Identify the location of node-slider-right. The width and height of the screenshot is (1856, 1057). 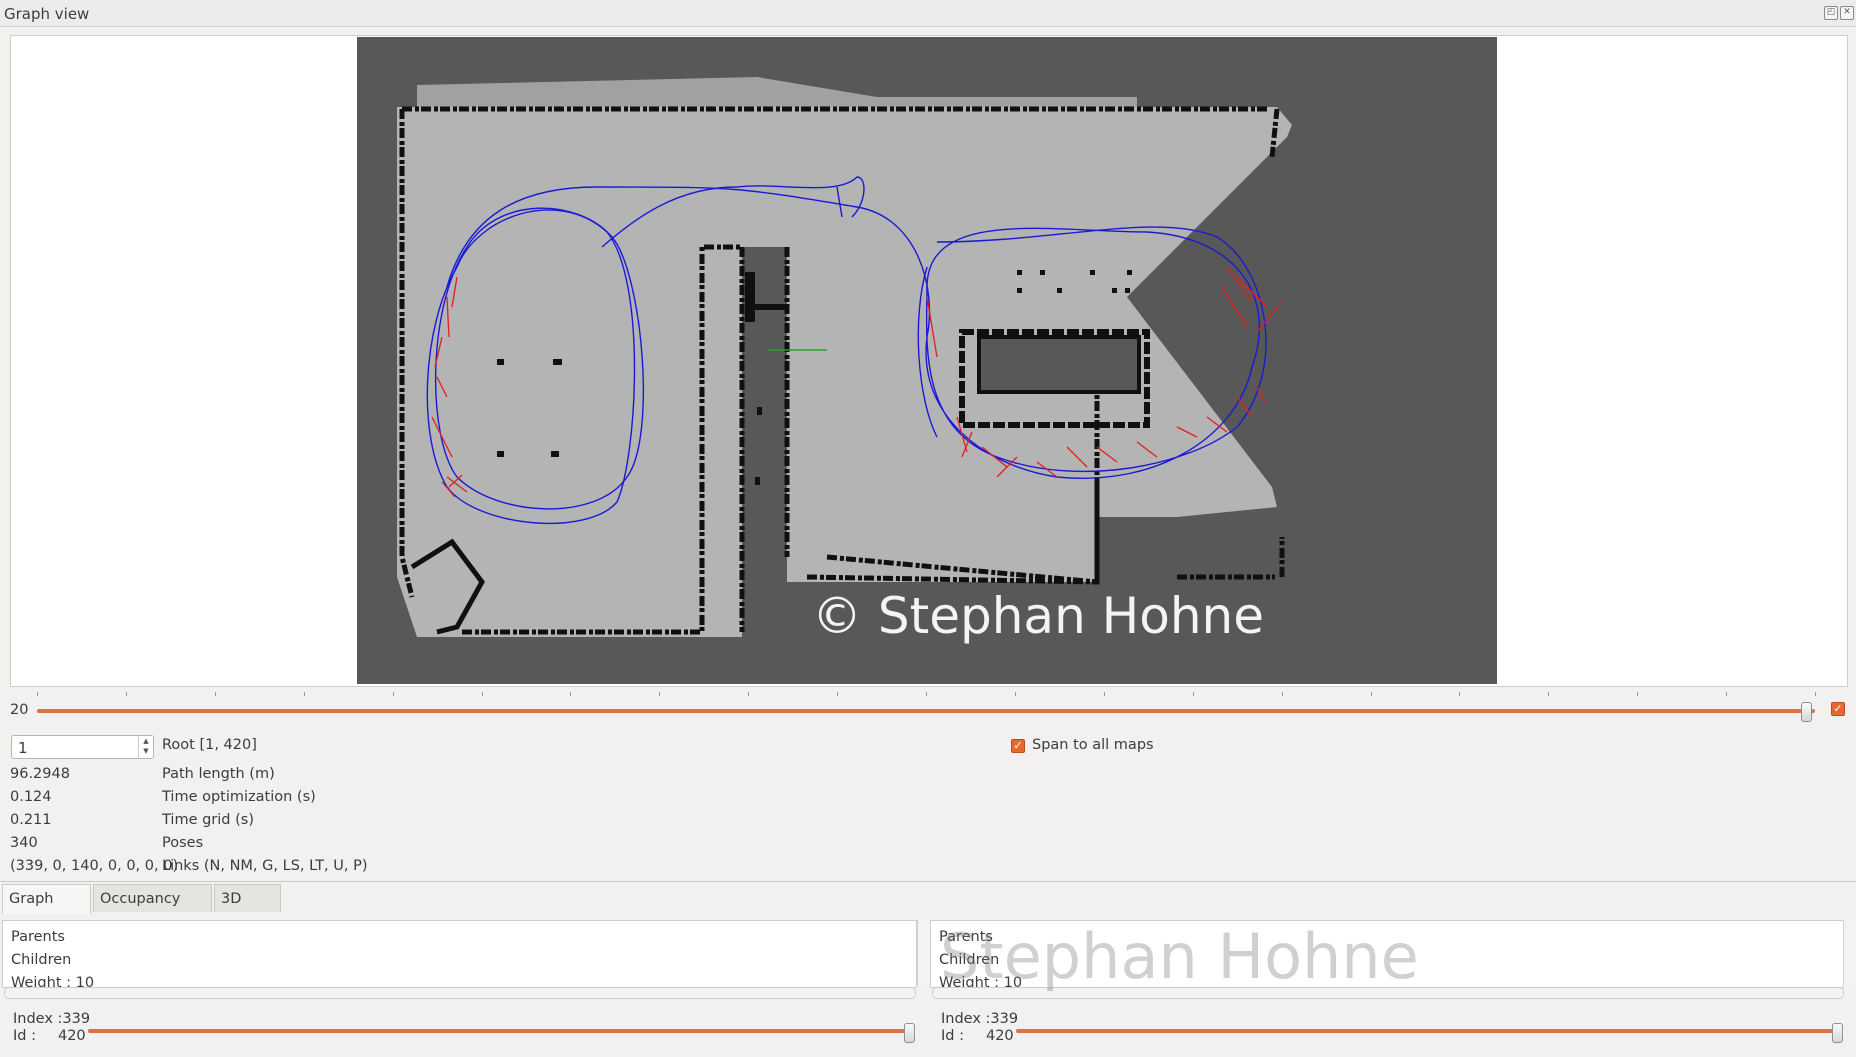
(1427, 1031).